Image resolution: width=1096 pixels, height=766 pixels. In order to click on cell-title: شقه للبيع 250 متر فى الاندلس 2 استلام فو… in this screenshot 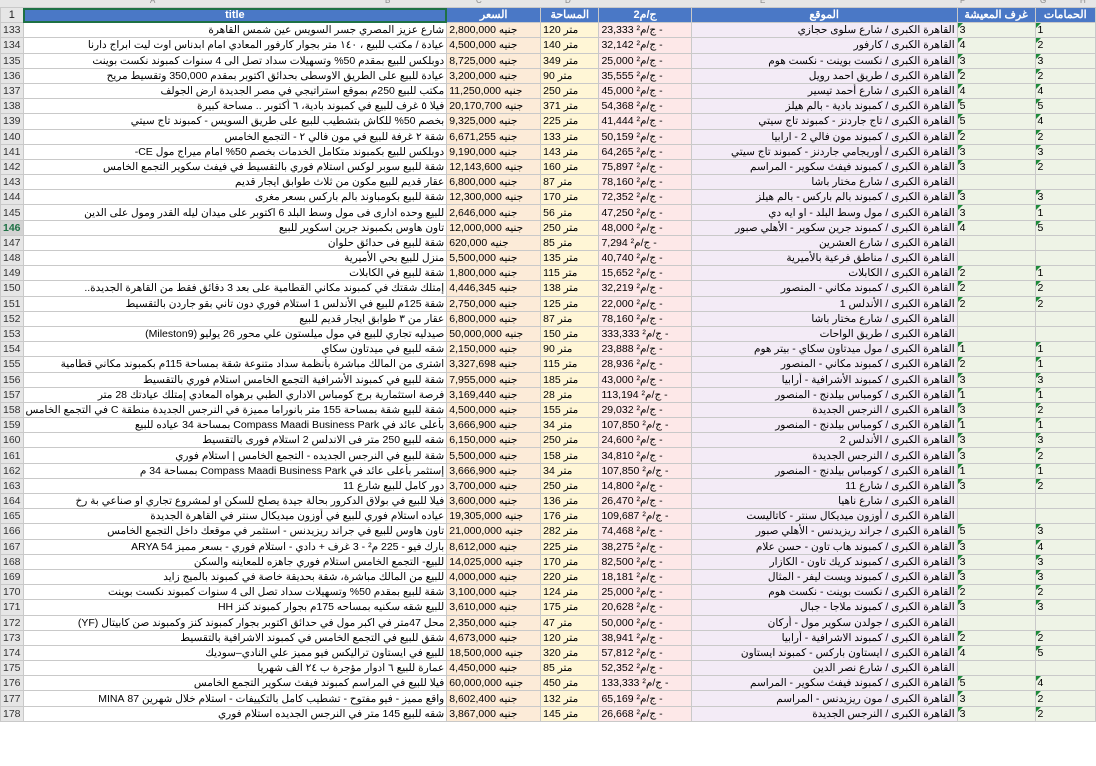, I will do `click(235, 440)`.